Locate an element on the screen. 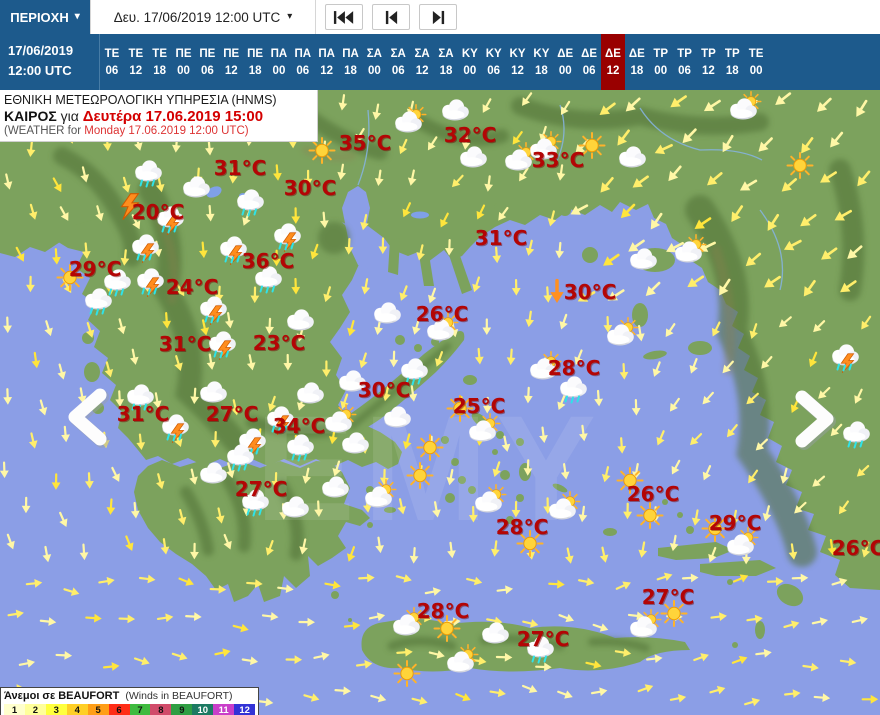 The image size is (880, 715). legend-cell-5: 5 is located at coordinates (98, 709).